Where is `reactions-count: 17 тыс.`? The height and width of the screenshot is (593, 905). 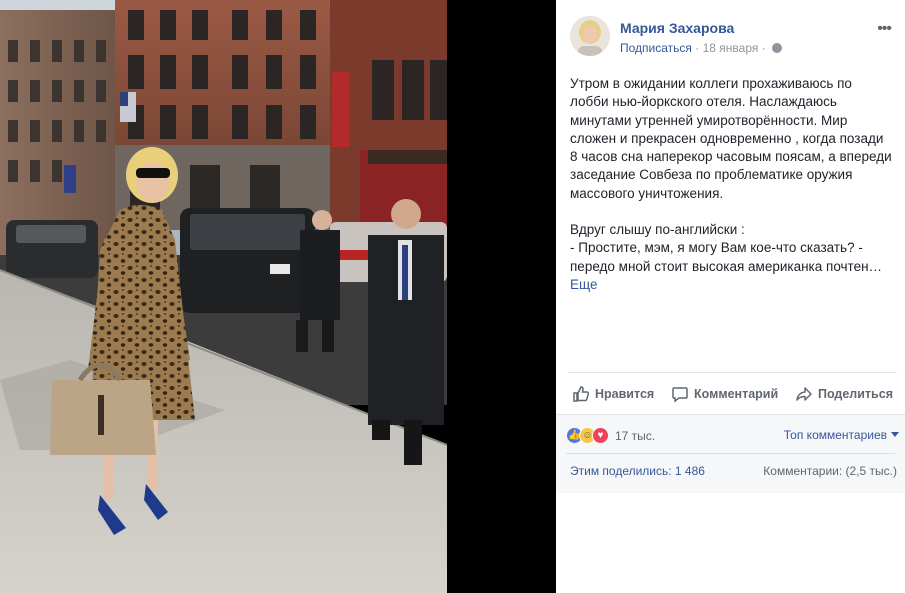 reactions-count: 17 тыс. is located at coordinates (635, 436).